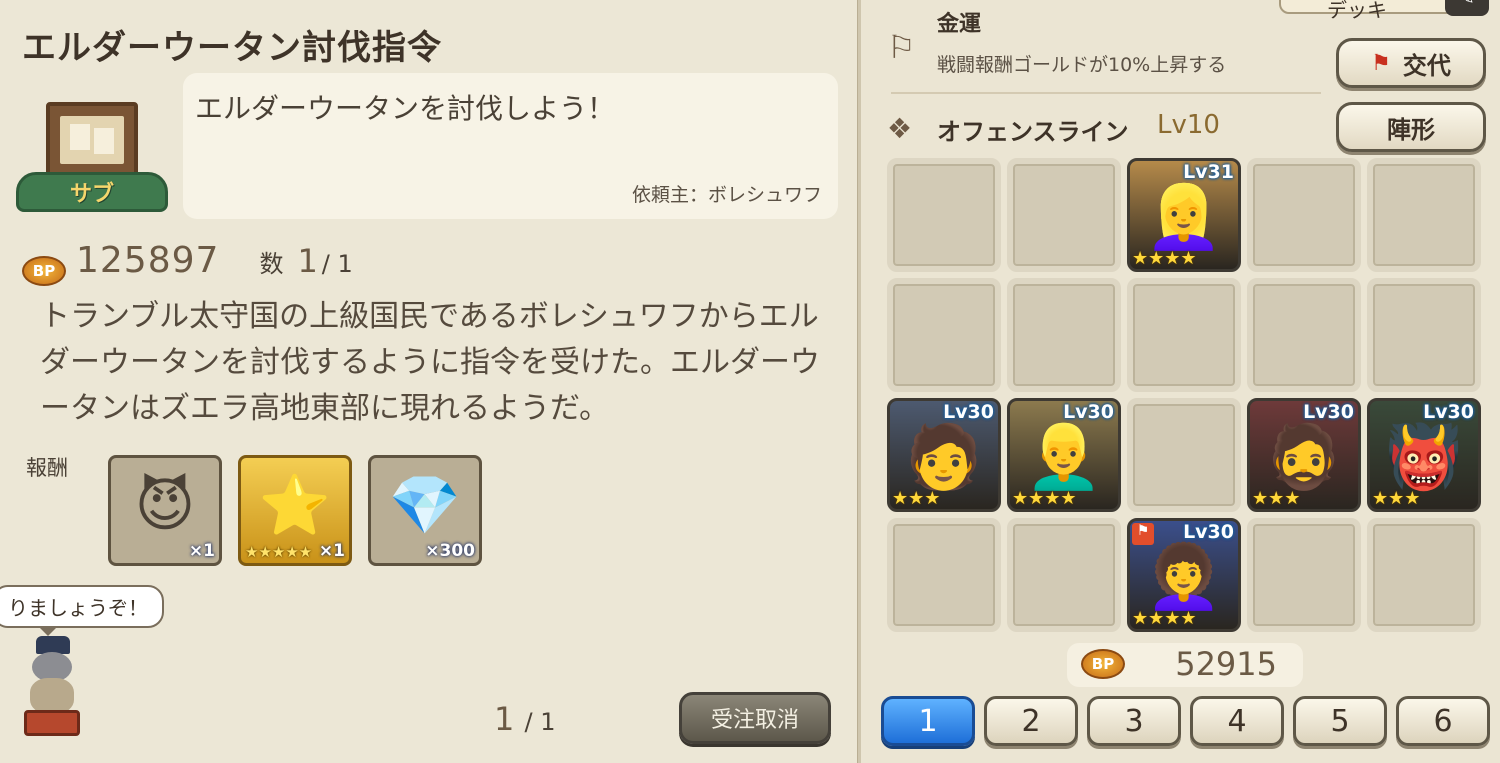 The width and height of the screenshot is (1500, 763). I want to click on request-text: エルダーウータンを討伐しよう！, so click(405, 108).